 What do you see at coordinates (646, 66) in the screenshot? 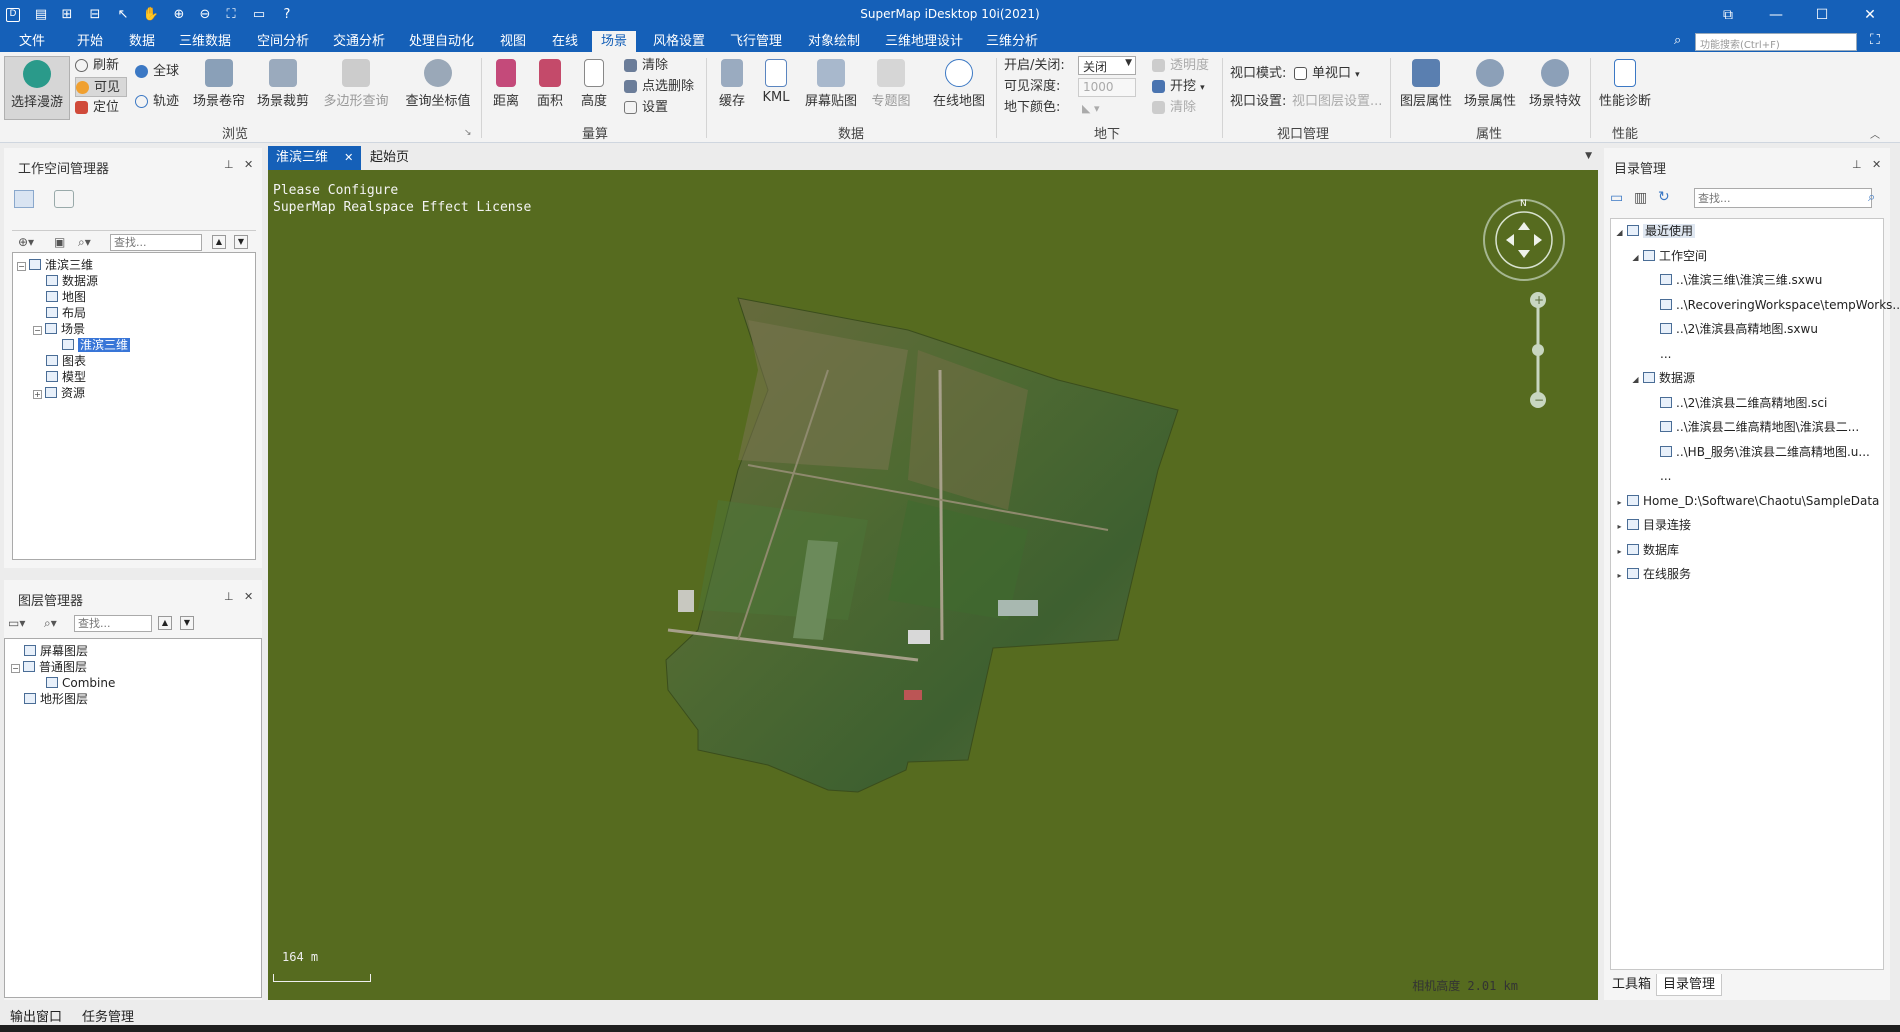
I see `measure-clear-button: 清除` at bounding box center [646, 66].